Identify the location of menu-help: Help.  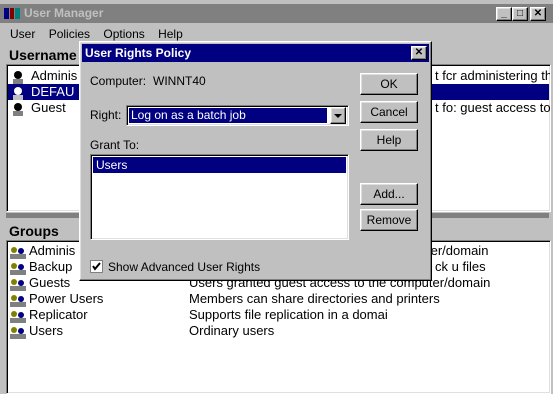
(170, 34).